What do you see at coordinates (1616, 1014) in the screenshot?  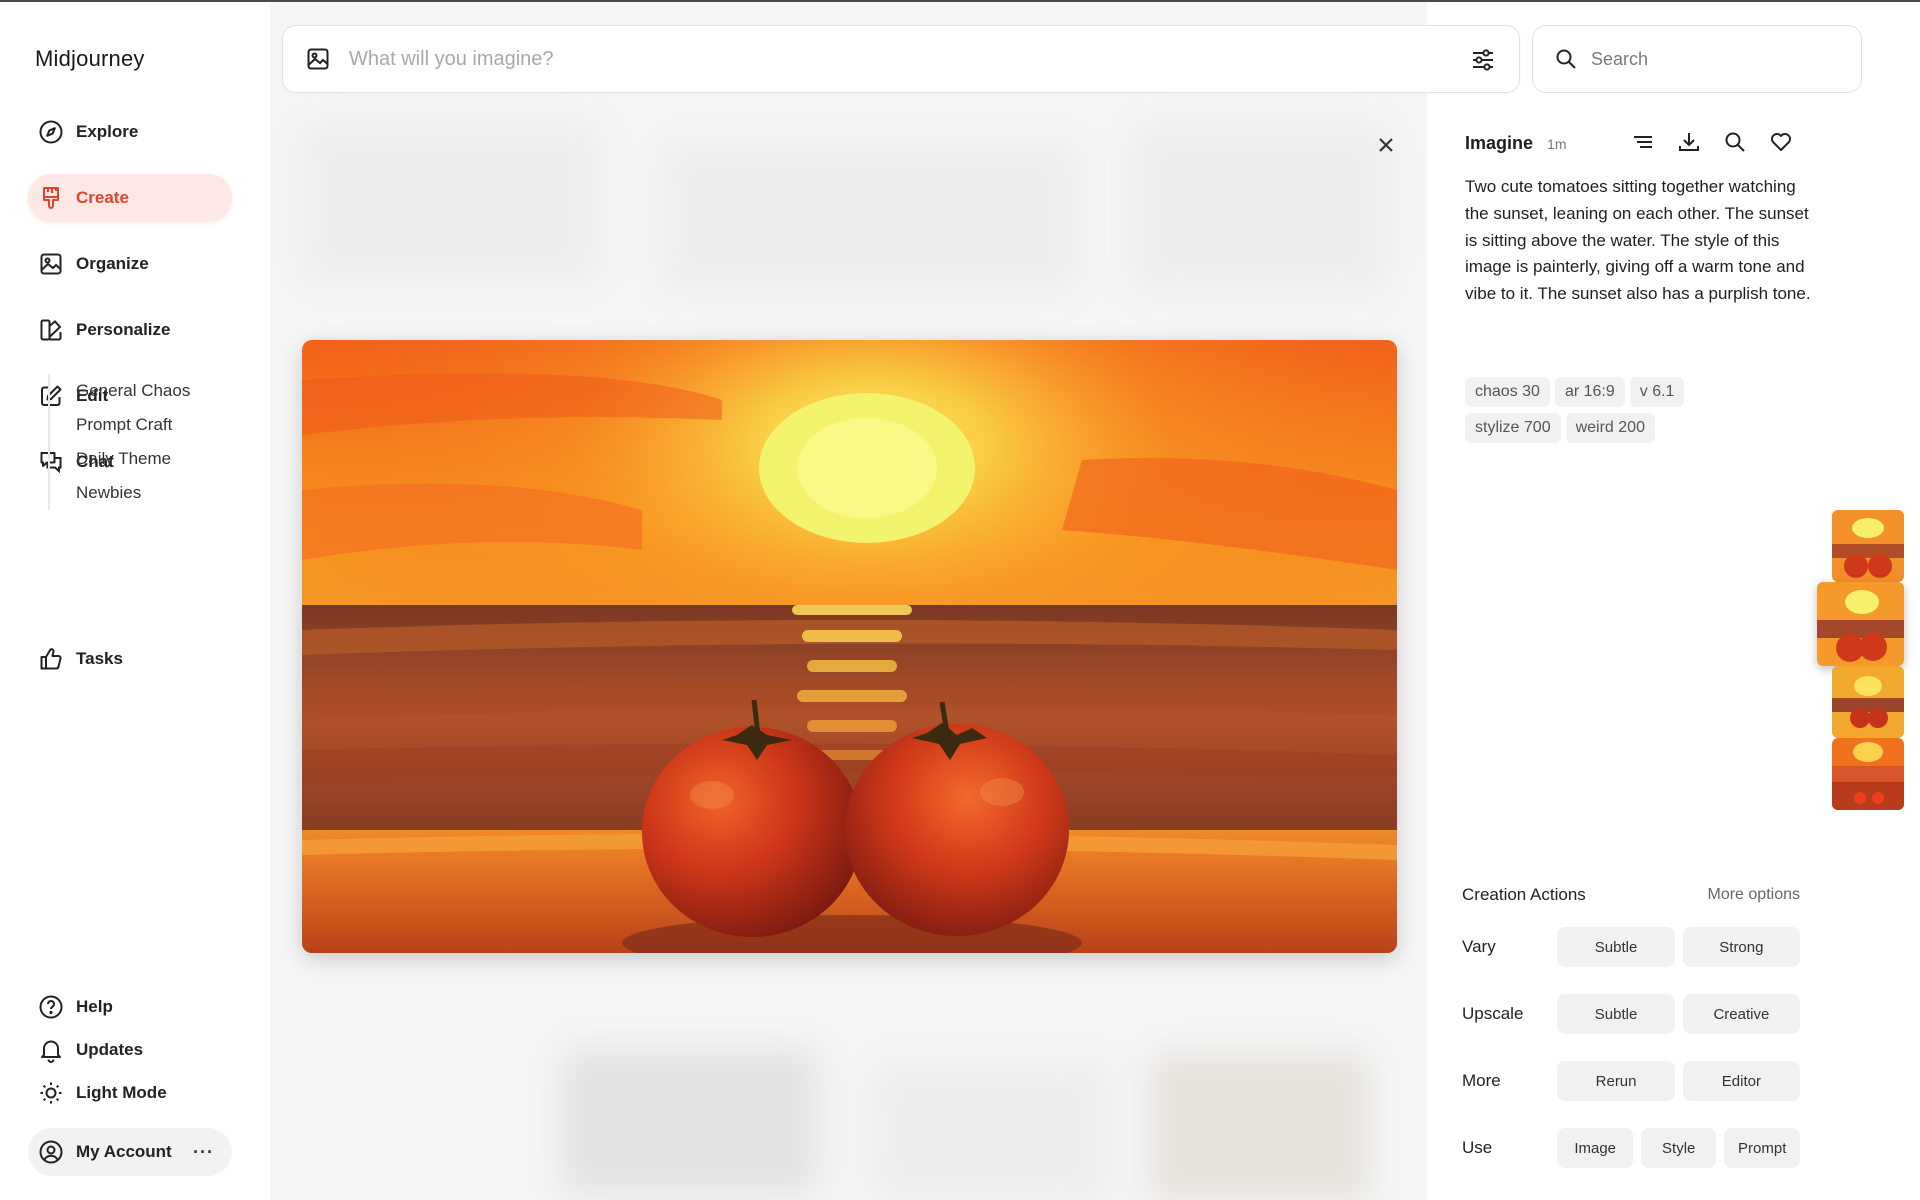 I see `upscale-subtle-button: Subtle` at bounding box center [1616, 1014].